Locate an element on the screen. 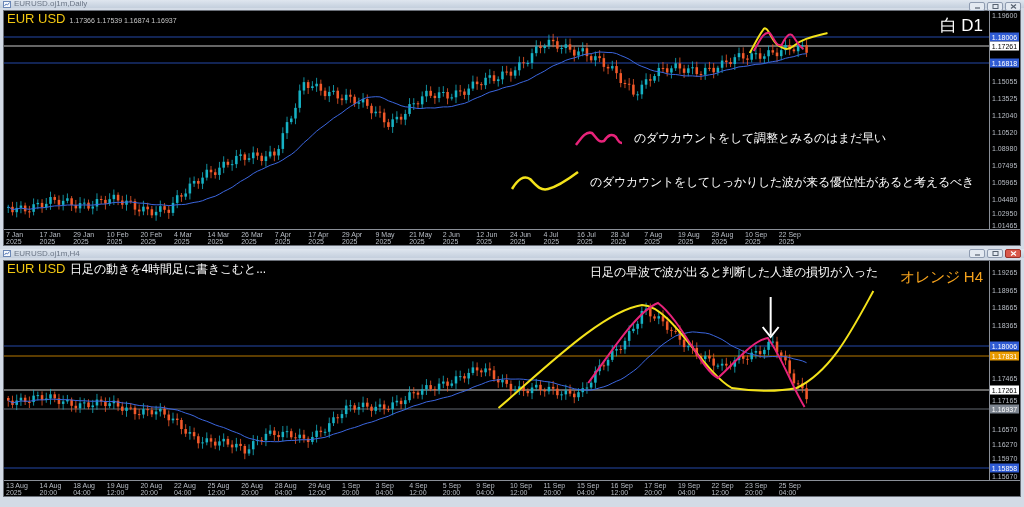 The height and width of the screenshot is (507, 1024). chart-note: 日足の早波で波が出ると判断した人達の損切が入った is located at coordinates (734, 272).